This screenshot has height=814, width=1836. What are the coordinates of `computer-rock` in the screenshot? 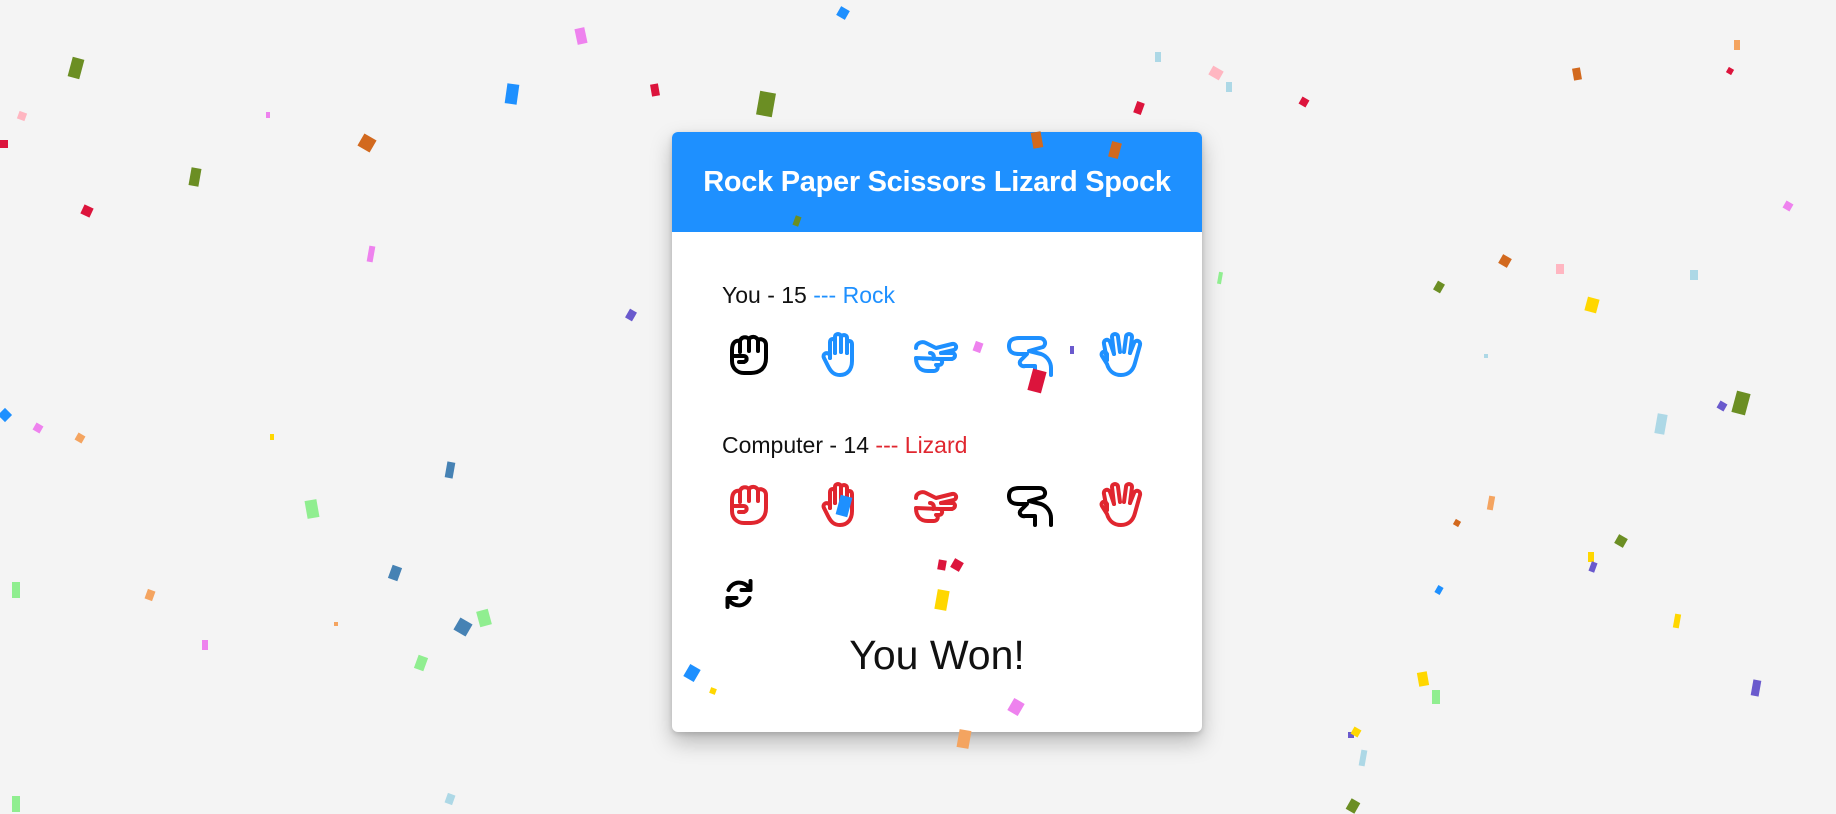 It's located at (749, 505).